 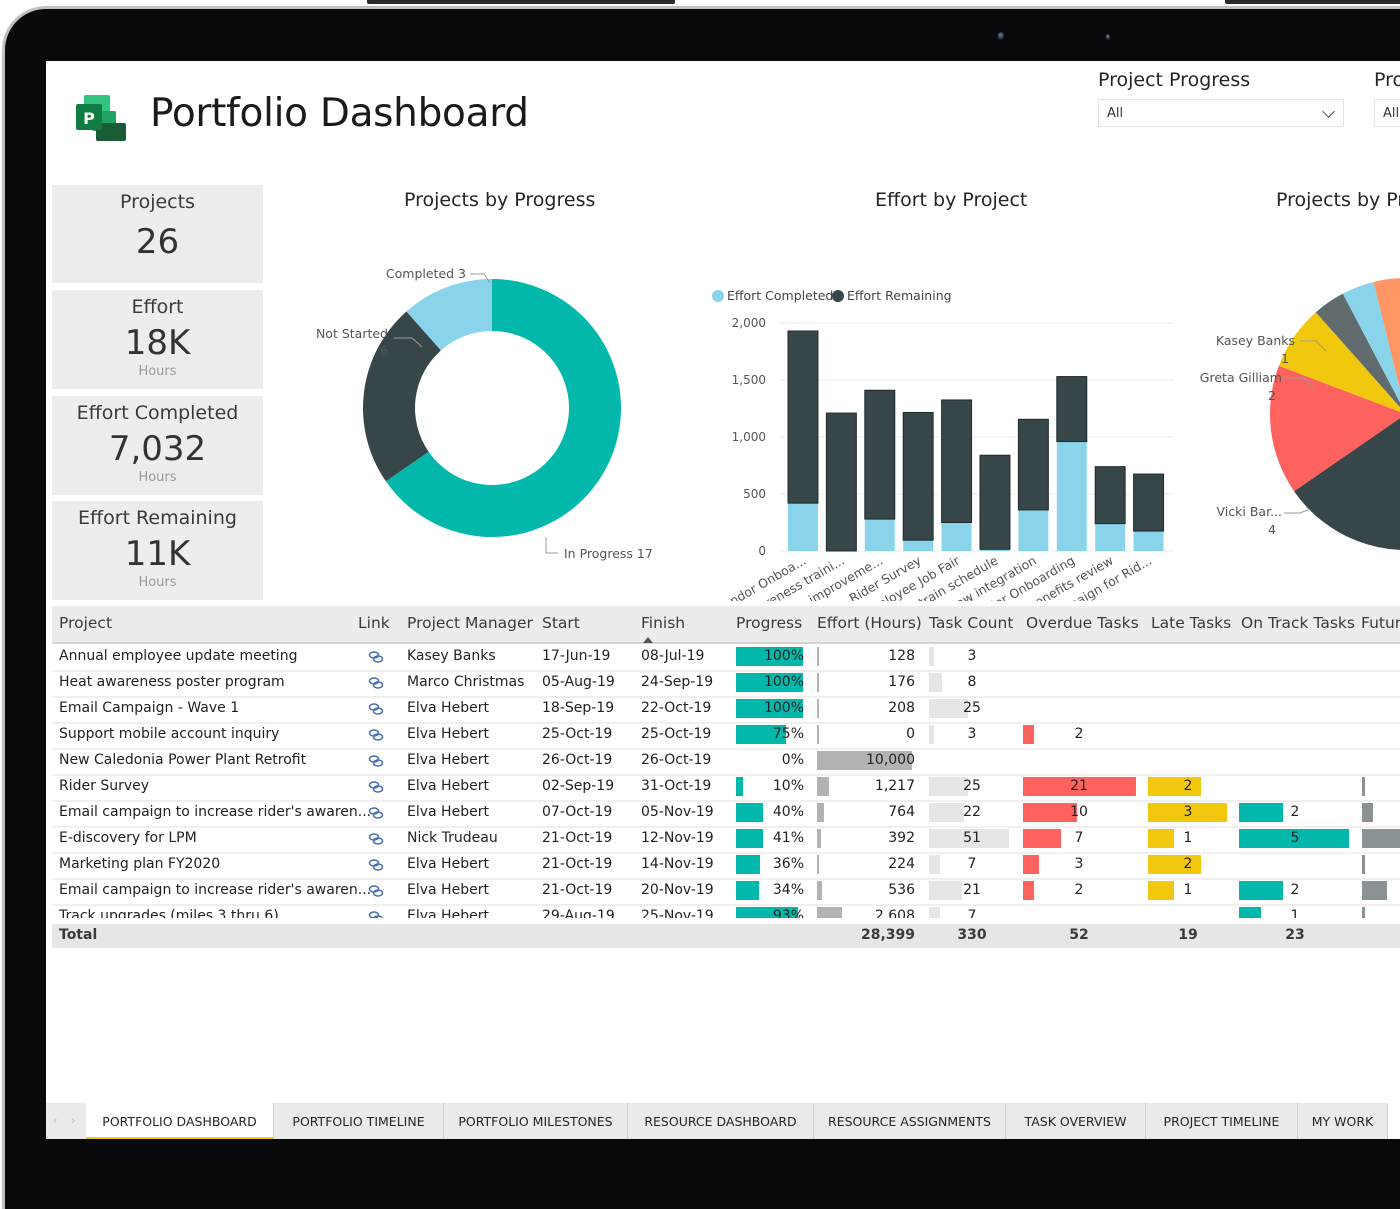 I want to click on tab-resource-assignments: RESOURCE ASSIGNMENTS, so click(x=910, y=1121).